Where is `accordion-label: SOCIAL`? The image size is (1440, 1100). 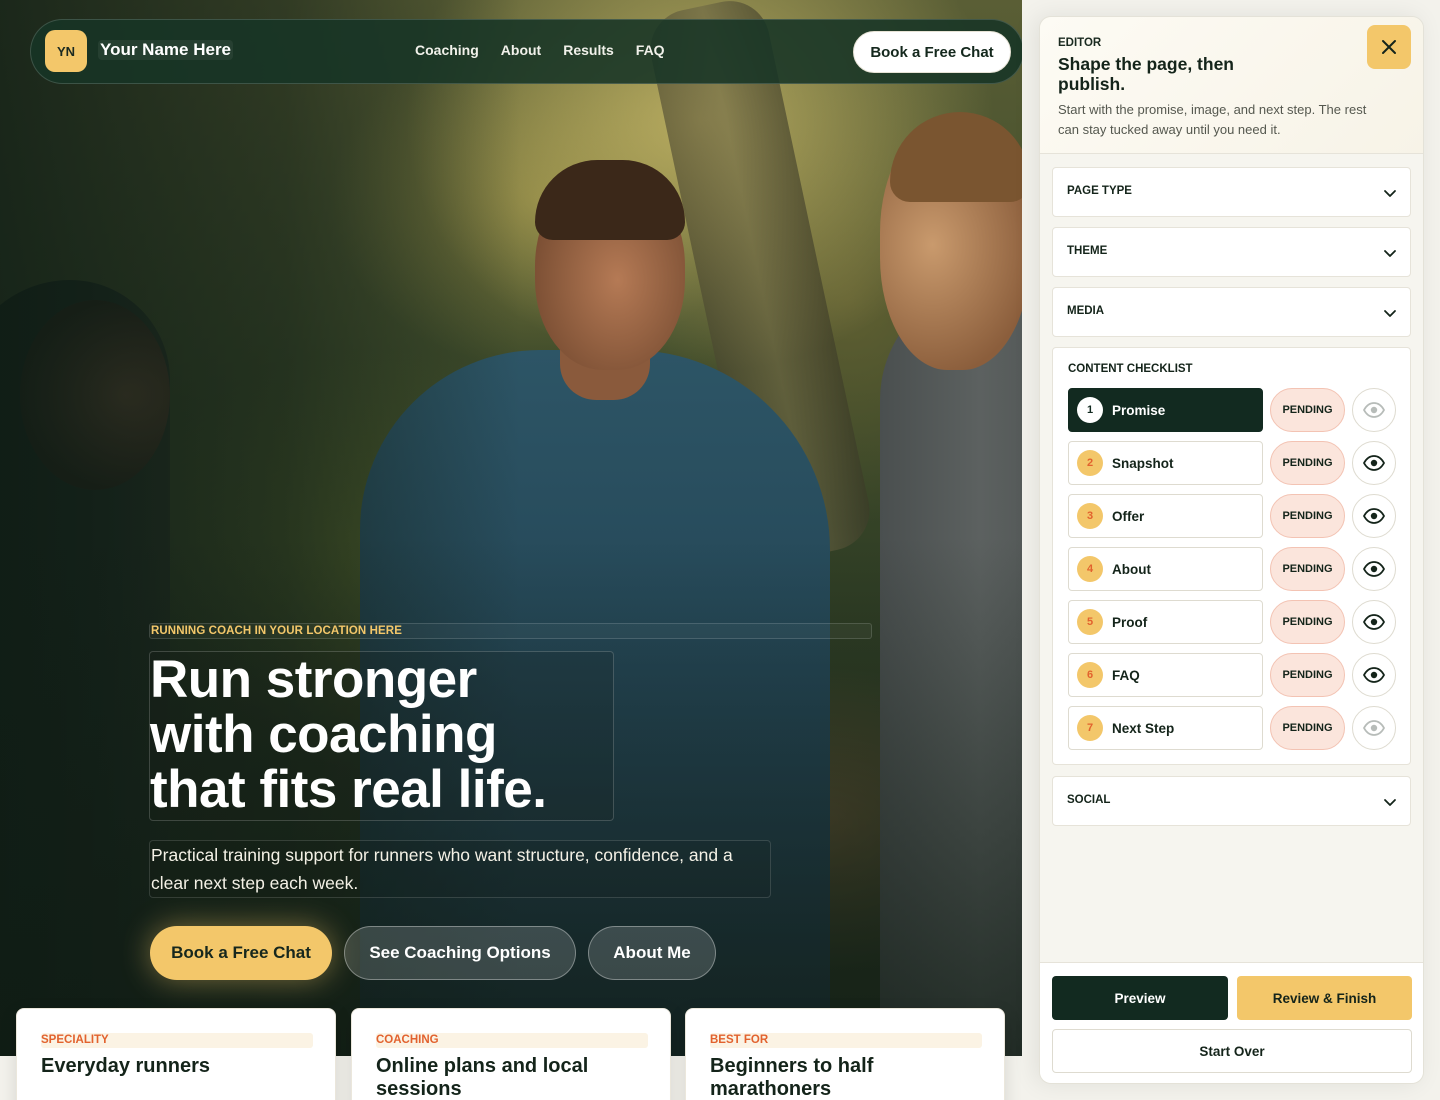 accordion-label: SOCIAL is located at coordinates (1089, 800).